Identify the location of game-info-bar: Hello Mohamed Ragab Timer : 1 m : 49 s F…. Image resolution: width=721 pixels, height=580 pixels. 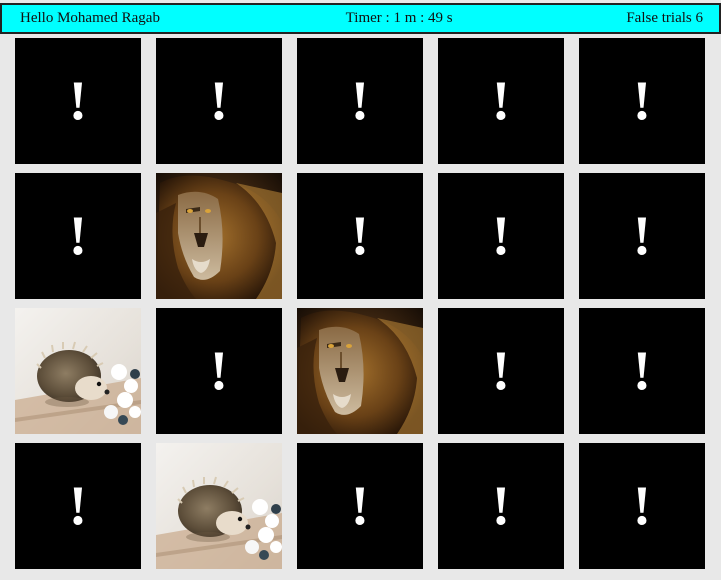
(360, 18).